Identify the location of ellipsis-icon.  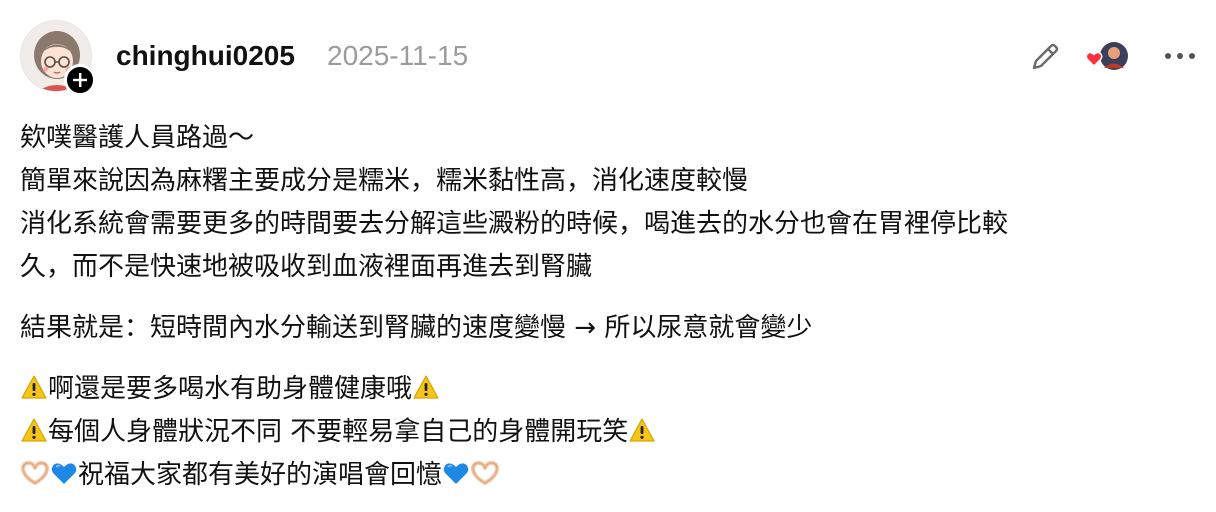
(1180, 56).